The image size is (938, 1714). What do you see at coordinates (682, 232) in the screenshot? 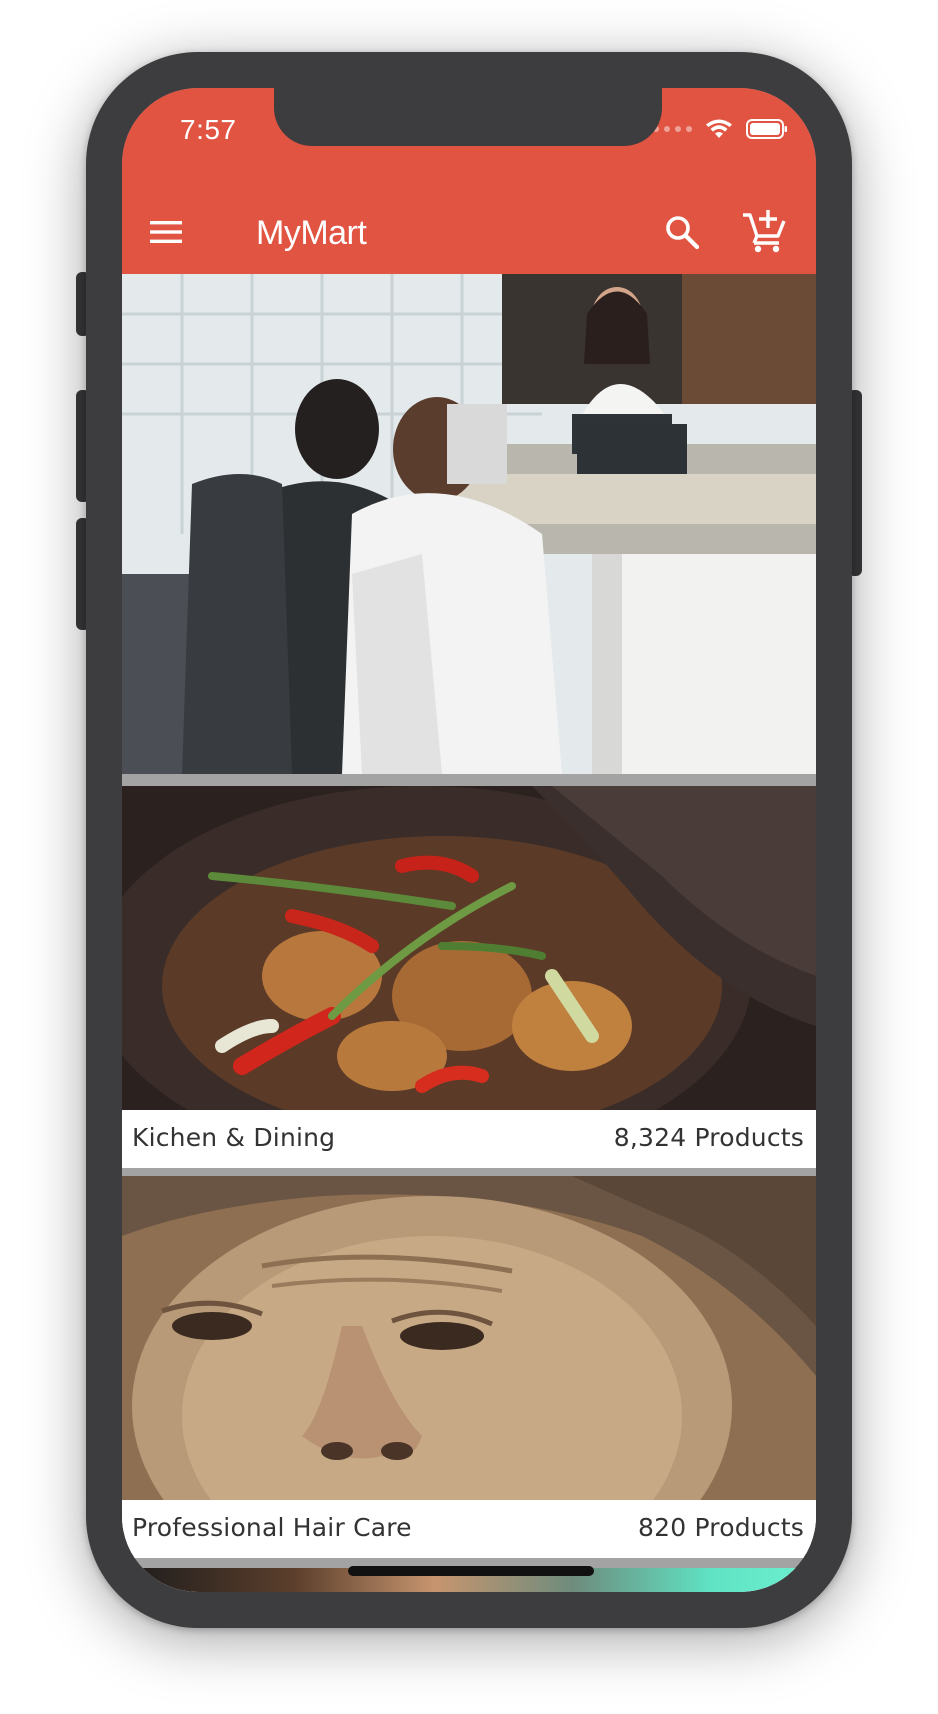
I see `search-icon` at bounding box center [682, 232].